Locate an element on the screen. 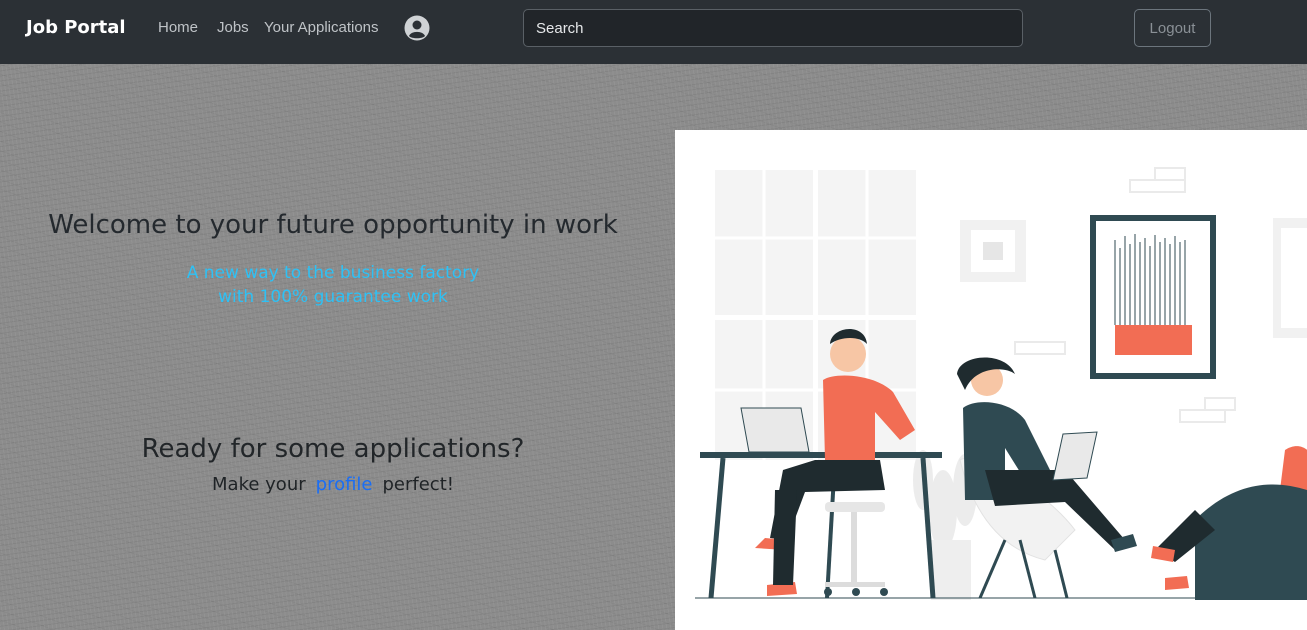 This screenshot has width=1307, height=630. tagline-line-2: with 100% guarantee work is located at coordinates (333, 297).